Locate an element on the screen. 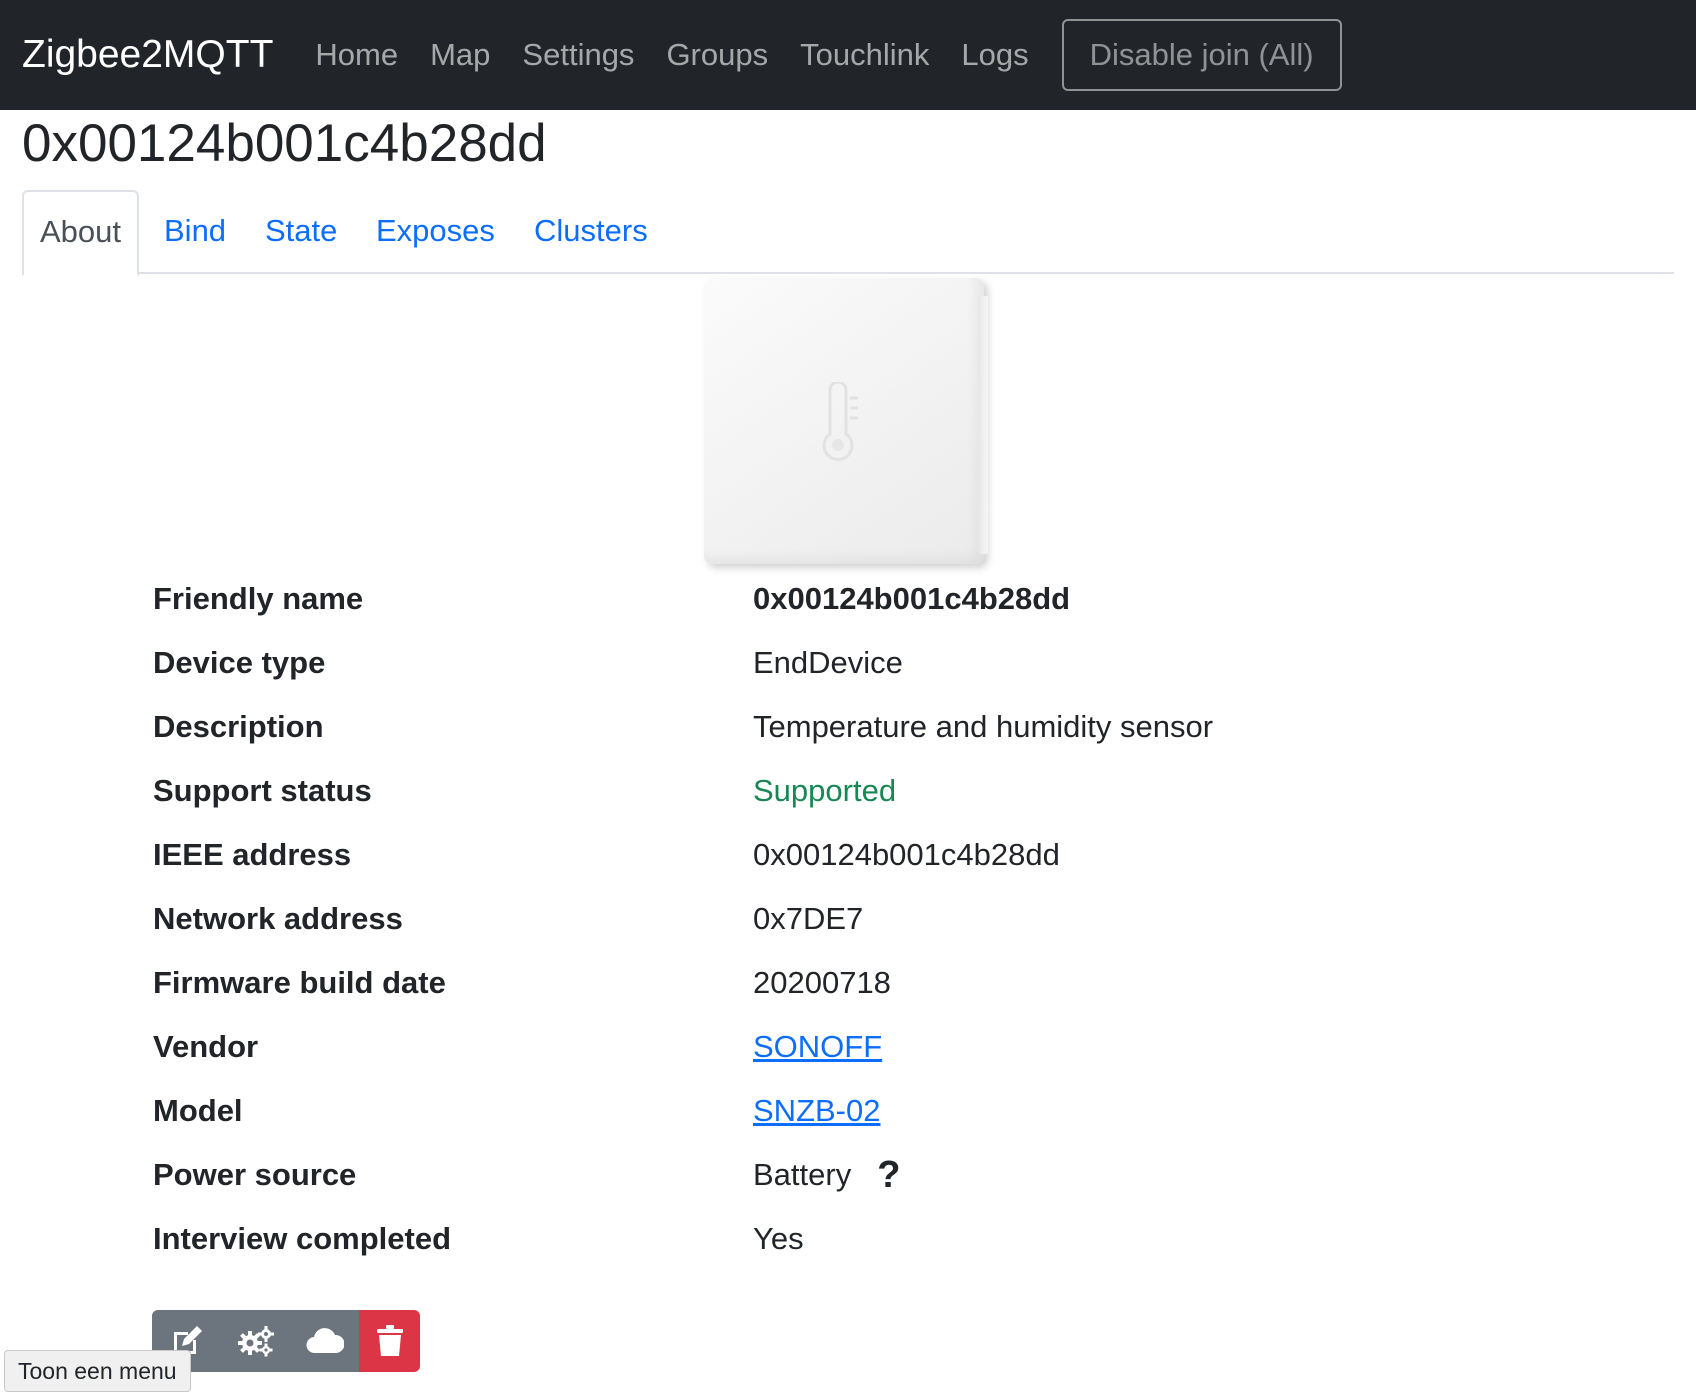  description-label: Description is located at coordinates (238, 726).